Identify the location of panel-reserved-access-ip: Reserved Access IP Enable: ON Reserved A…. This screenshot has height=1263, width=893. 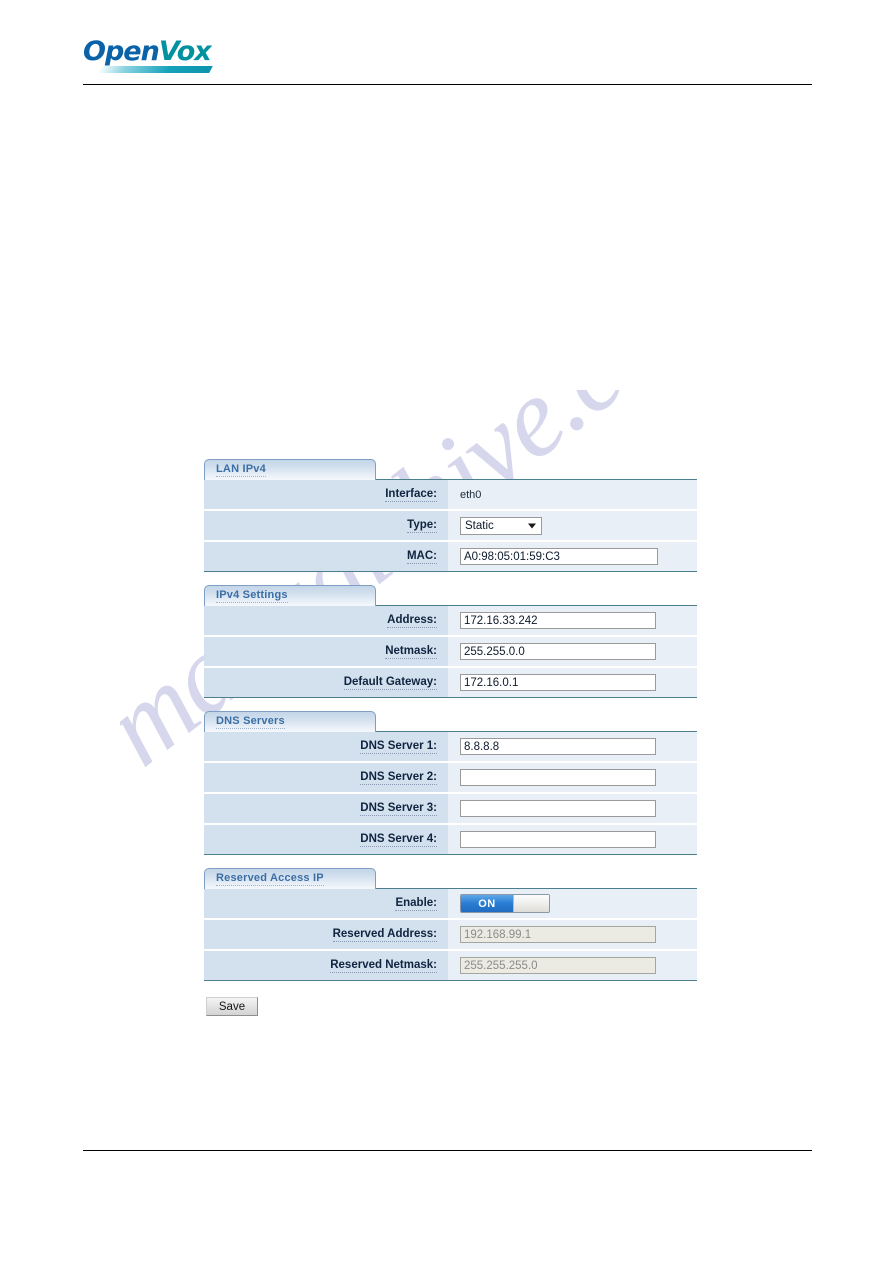
(450, 924).